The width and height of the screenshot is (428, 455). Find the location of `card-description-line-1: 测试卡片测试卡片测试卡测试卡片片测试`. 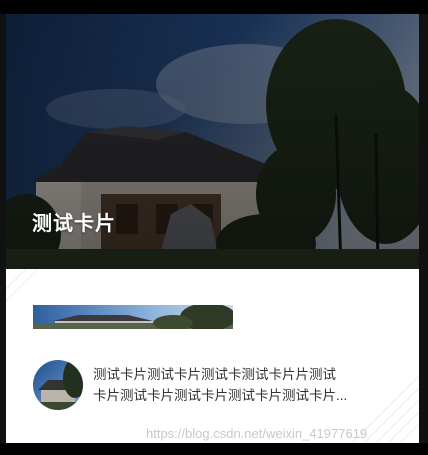

card-description-line-1: 测试卡片测试卡片测试卡测试卡片片测试 is located at coordinates (214, 374).